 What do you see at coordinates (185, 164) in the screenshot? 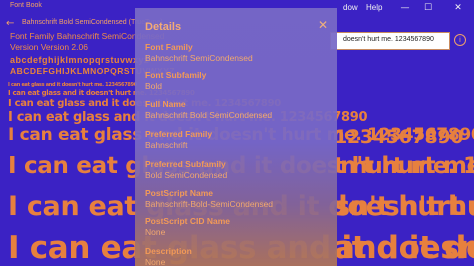
I see `field-label-preferred-subfamily: Preferred Subfamily` at bounding box center [185, 164].